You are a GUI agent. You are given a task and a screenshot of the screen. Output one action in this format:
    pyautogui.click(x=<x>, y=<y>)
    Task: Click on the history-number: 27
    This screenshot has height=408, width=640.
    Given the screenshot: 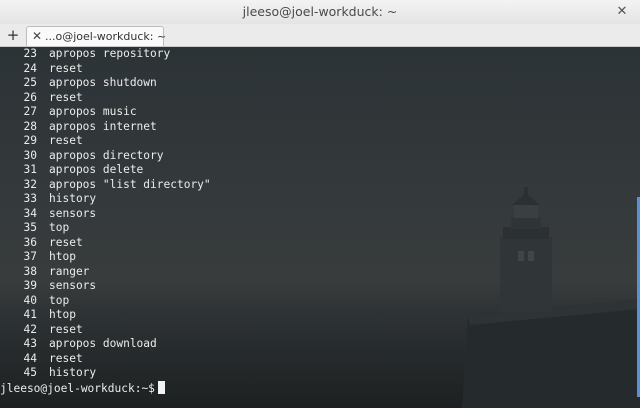 What is the action you would take?
    pyautogui.click(x=30, y=111)
    